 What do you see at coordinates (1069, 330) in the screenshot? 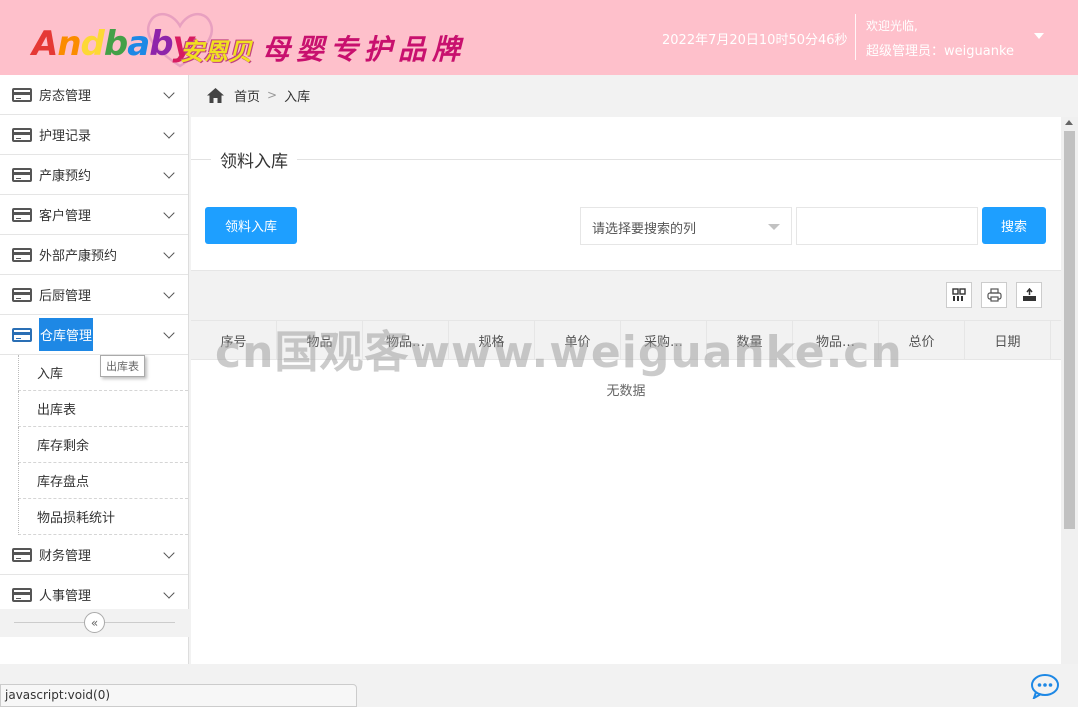
I see `scrollbar-thumb` at bounding box center [1069, 330].